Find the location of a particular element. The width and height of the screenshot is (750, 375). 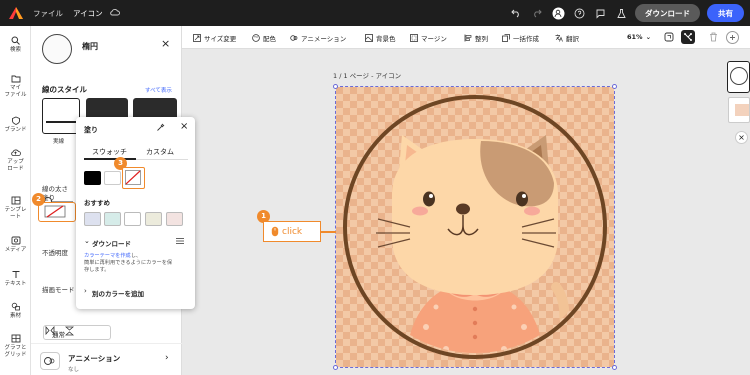

click-label: click is located at coordinates (292, 231).